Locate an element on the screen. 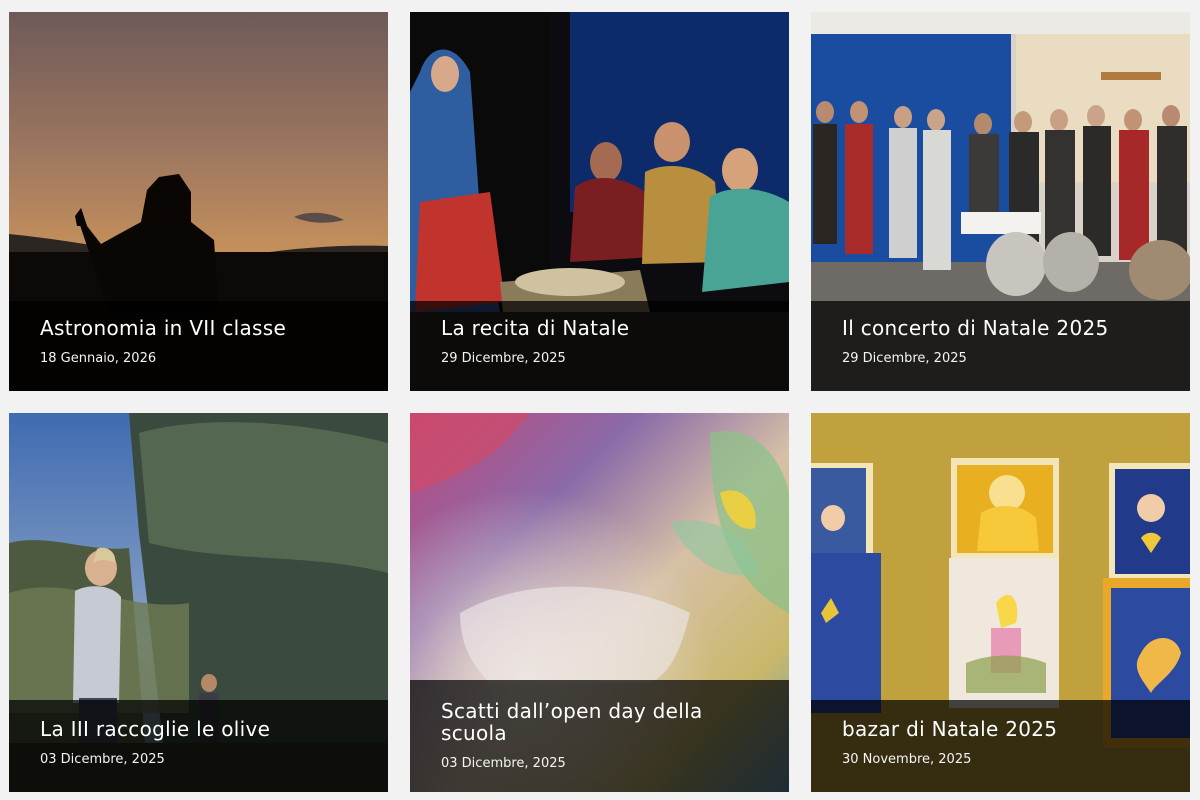  post-title: Scatti dall’open day della scuola is located at coordinates (605, 722).